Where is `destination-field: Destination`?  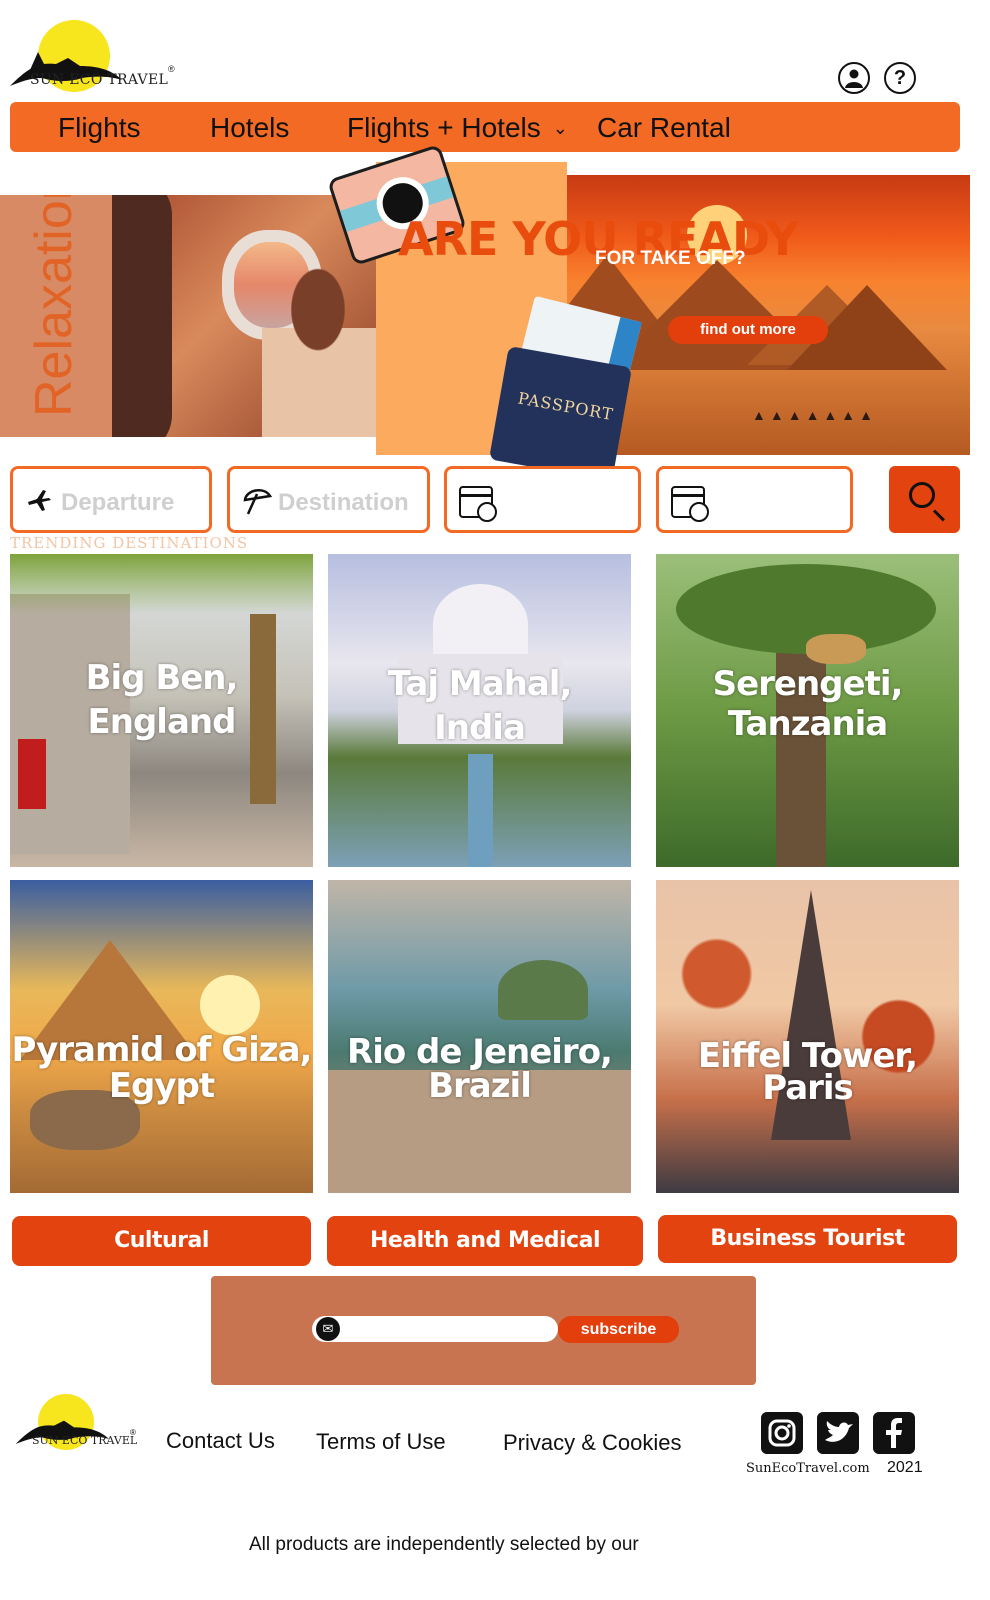 destination-field: Destination is located at coordinates (328, 499).